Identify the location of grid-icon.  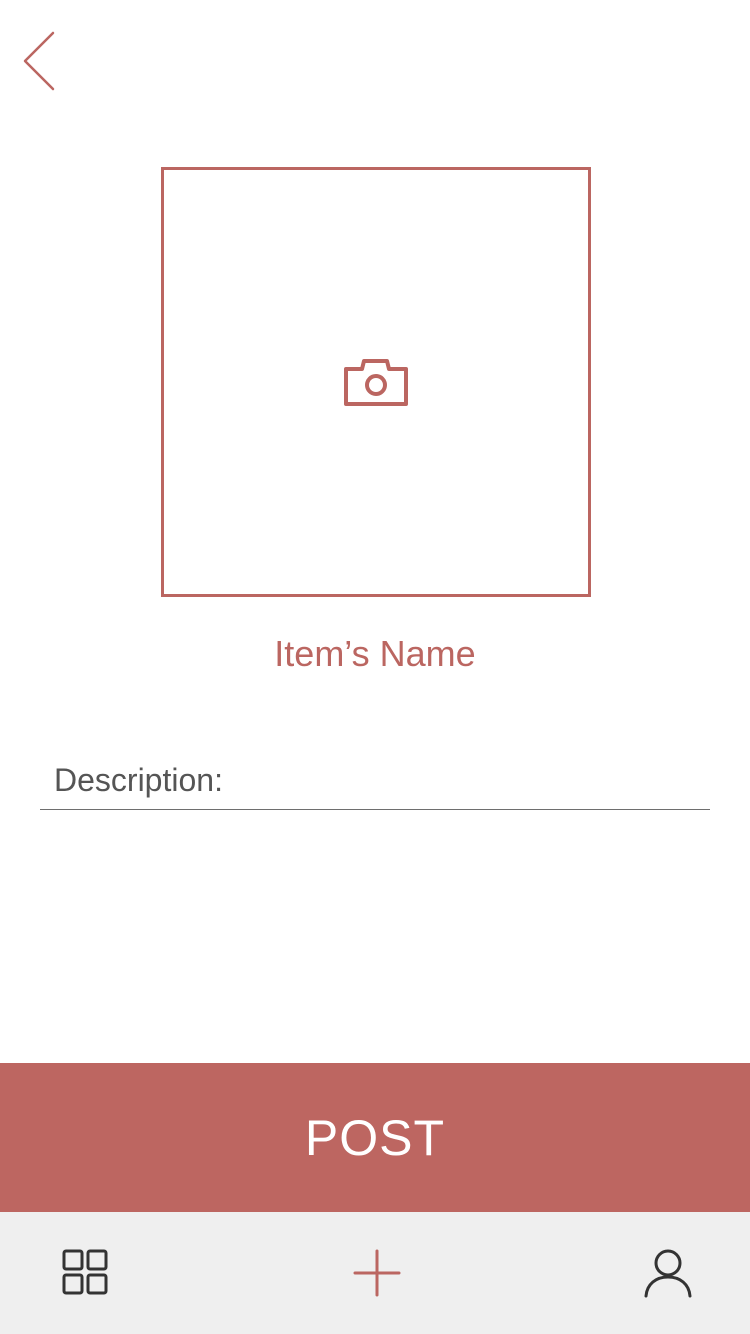
(85, 1272).